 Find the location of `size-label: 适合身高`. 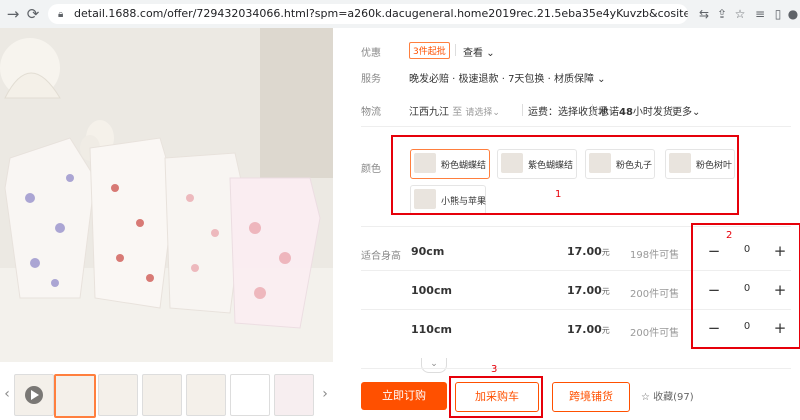

size-label: 适合身高 is located at coordinates (381, 256).